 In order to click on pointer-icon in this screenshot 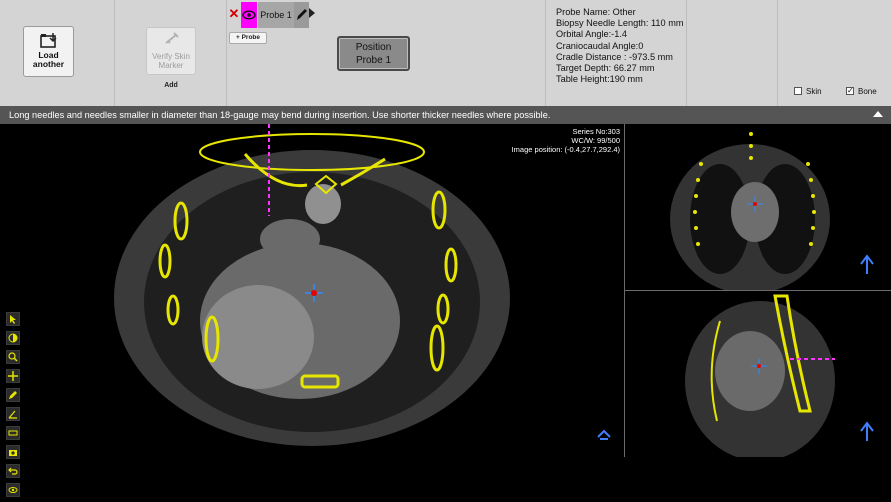, I will do `click(13, 319)`.